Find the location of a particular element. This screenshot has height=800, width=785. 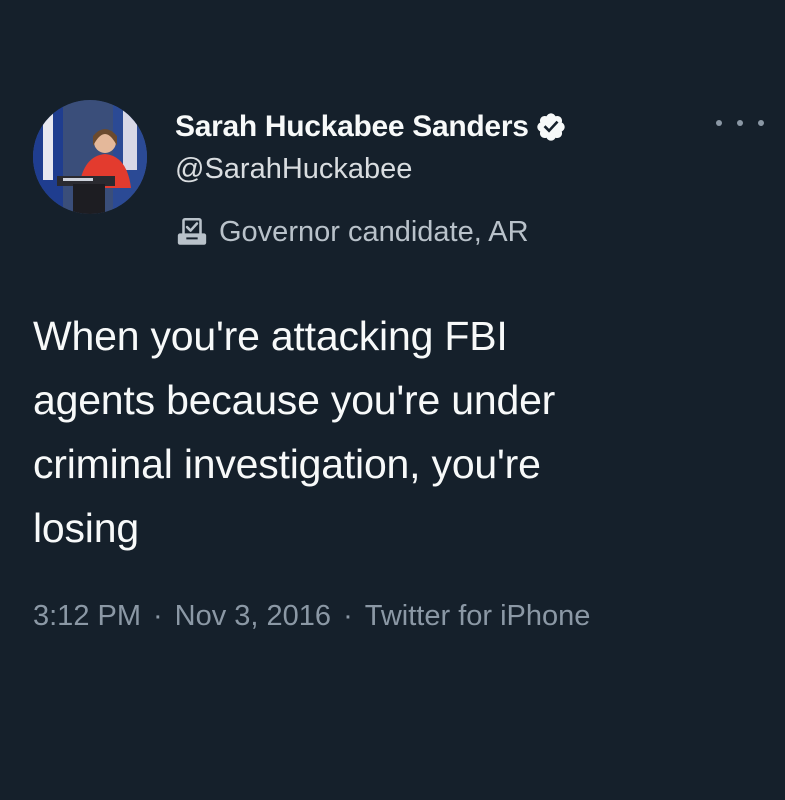

display-name: Sarah Huckabee Sanders is located at coordinates (352, 127).